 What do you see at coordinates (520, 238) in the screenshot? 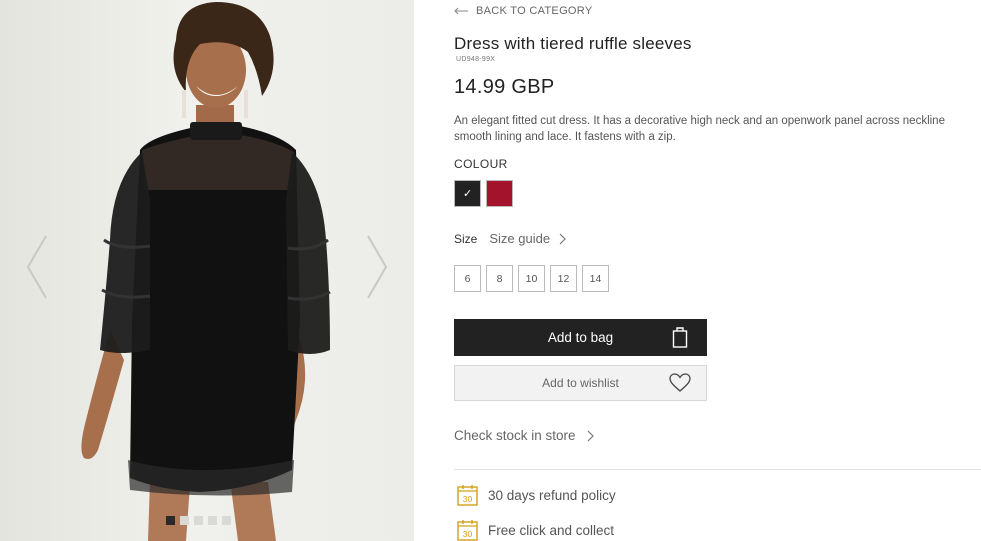
I see `size-guide-label: Size guide` at bounding box center [520, 238].